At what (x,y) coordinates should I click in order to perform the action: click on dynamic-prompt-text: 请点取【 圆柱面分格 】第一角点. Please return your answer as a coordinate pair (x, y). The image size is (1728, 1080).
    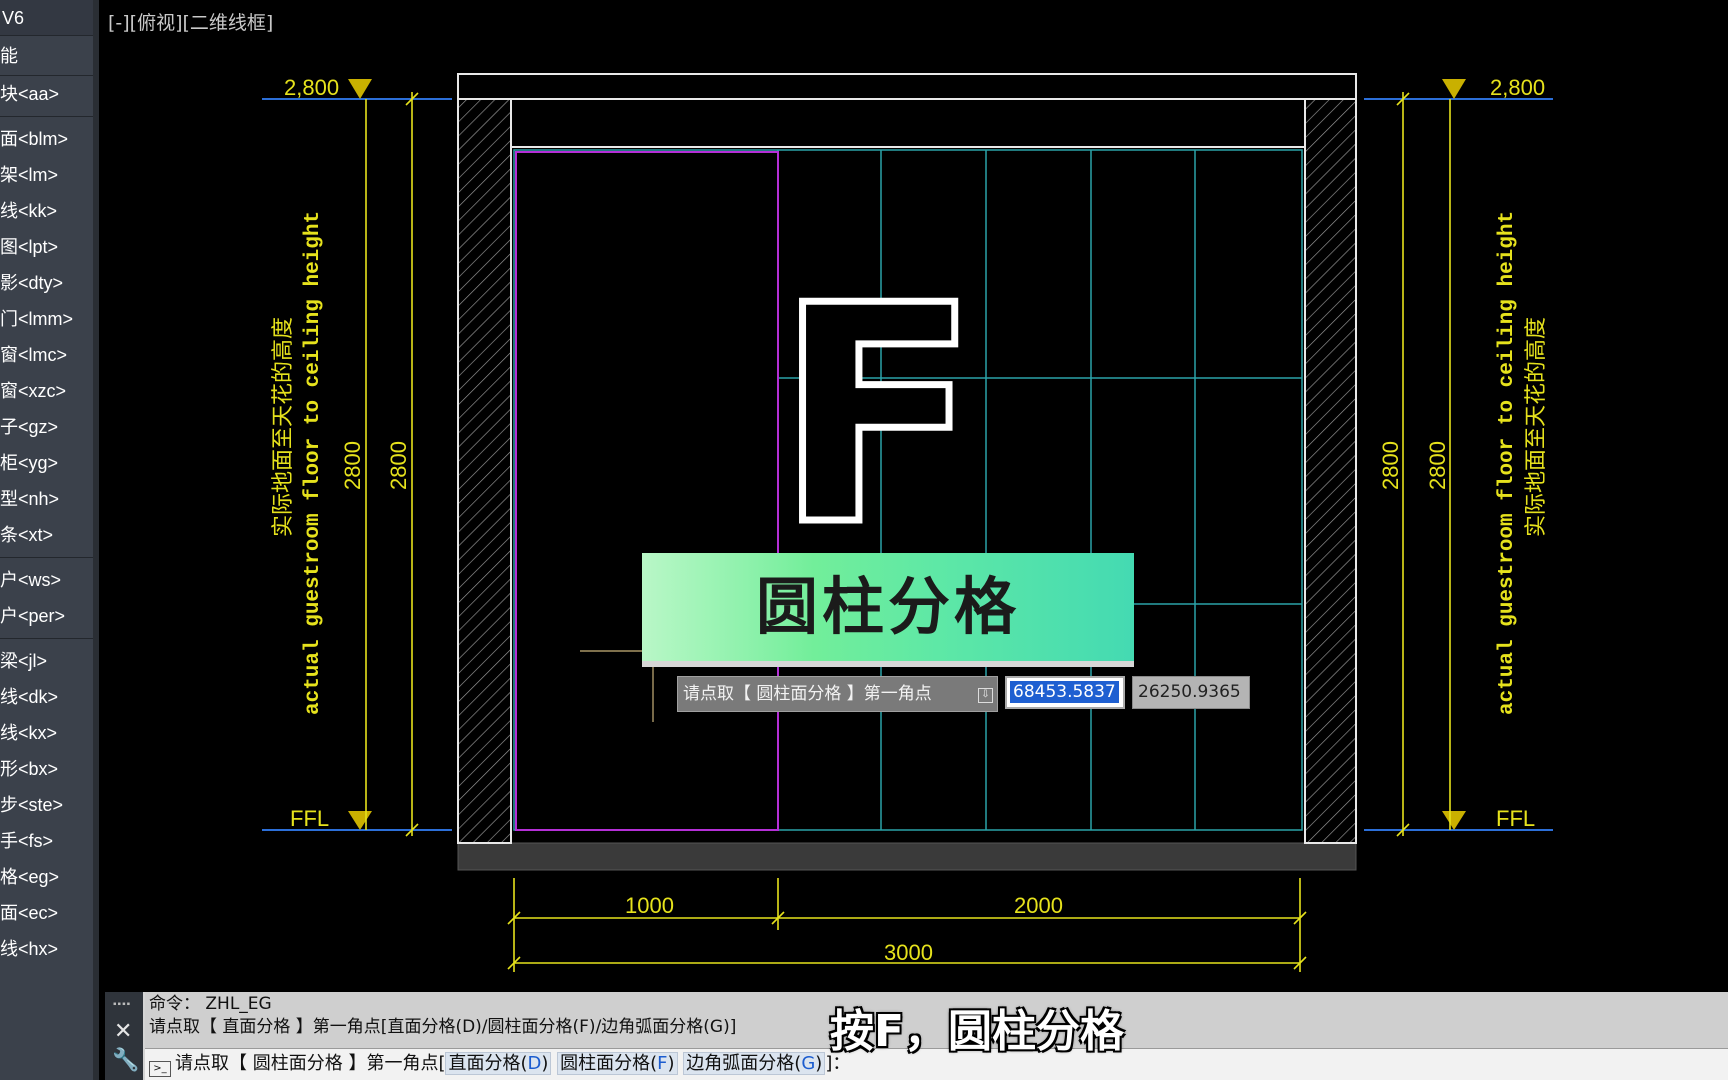
    Looking at the image, I should click on (807, 694).